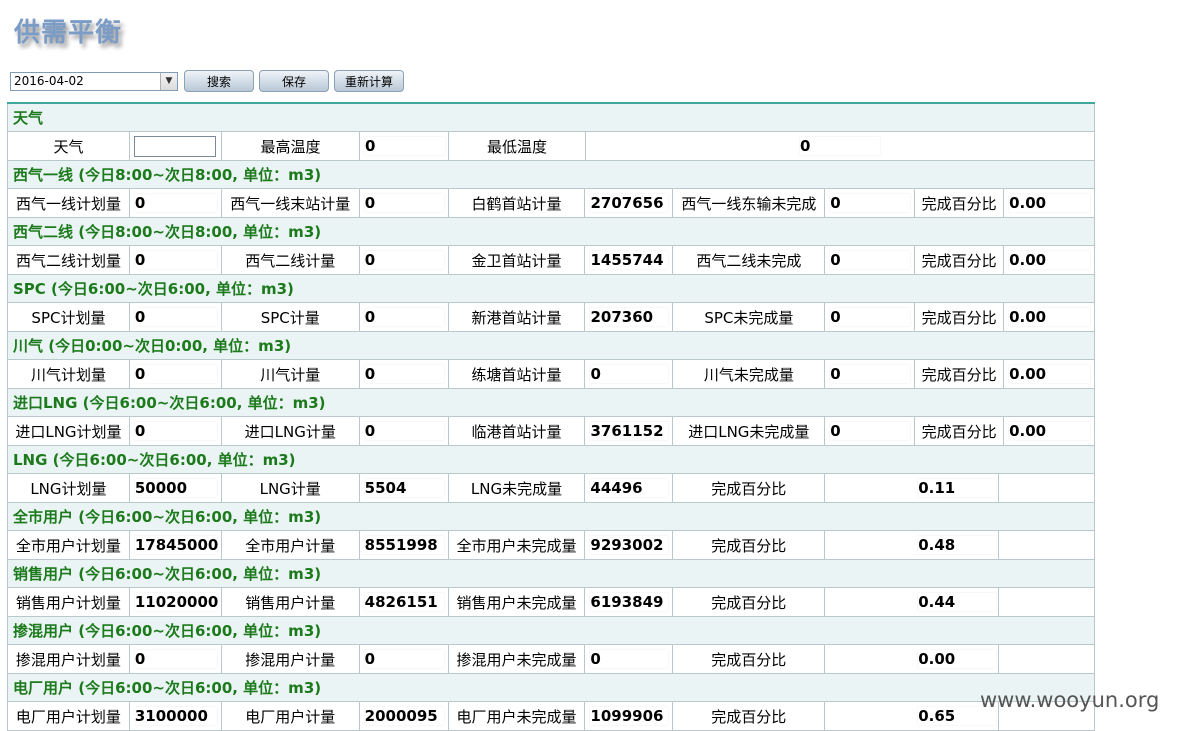 The width and height of the screenshot is (1187, 731). I want to click on section-header: SPC (今日6:00~次日6:00, 单位：m3), so click(551, 289).